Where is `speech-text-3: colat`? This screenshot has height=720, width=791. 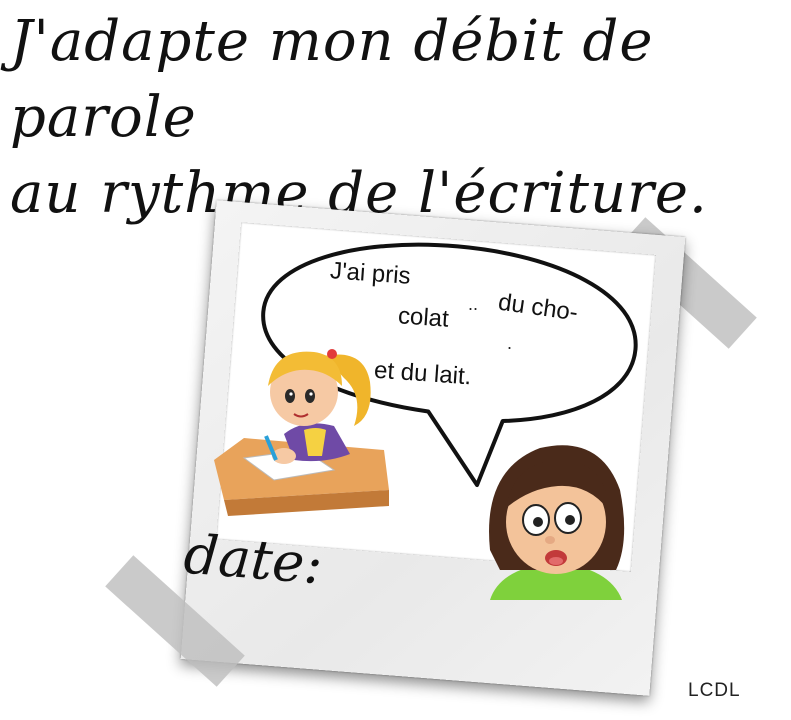
speech-text-3: colat is located at coordinates (423, 317).